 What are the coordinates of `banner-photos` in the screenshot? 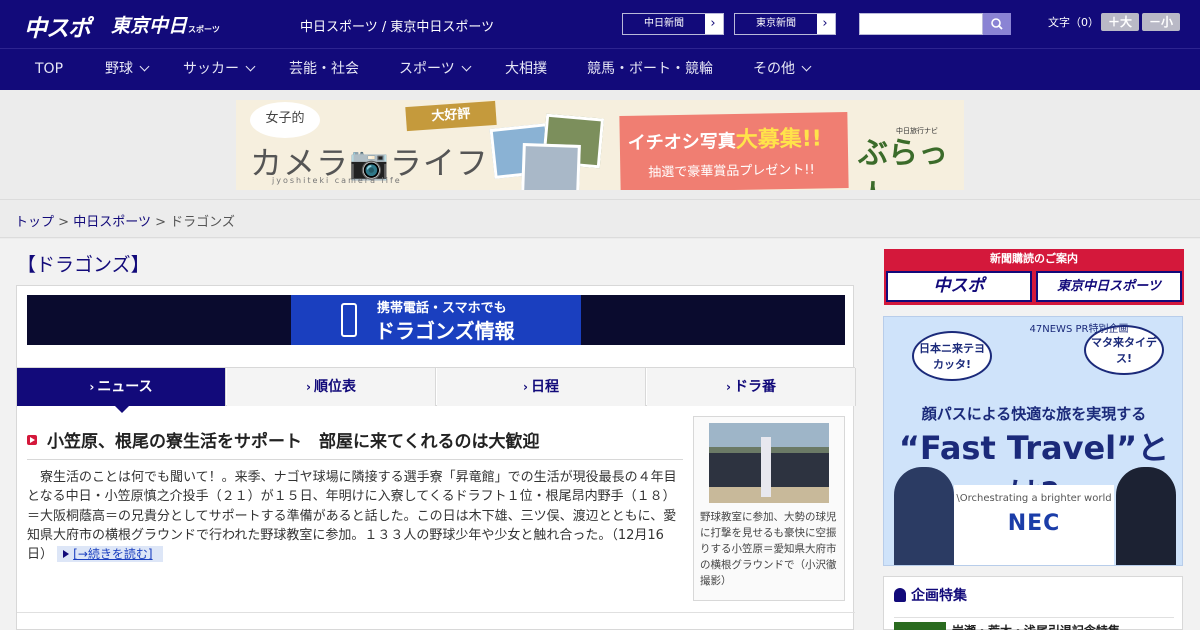 It's located at (555, 151).